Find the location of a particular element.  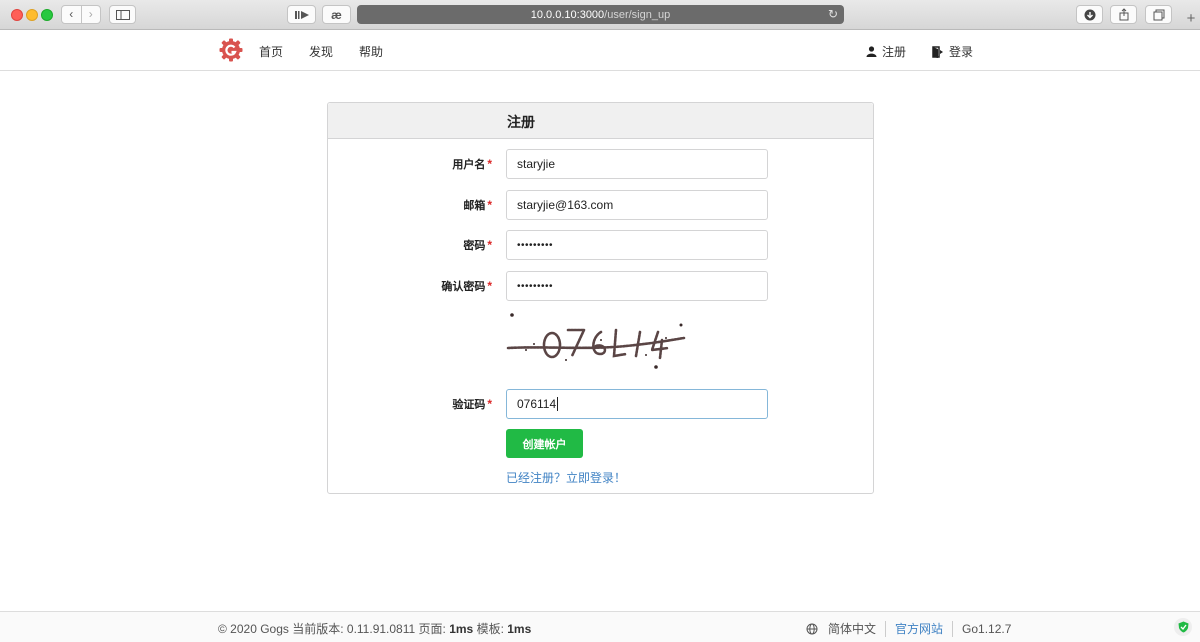

nav-explore: 发现 is located at coordinates (321, 51).